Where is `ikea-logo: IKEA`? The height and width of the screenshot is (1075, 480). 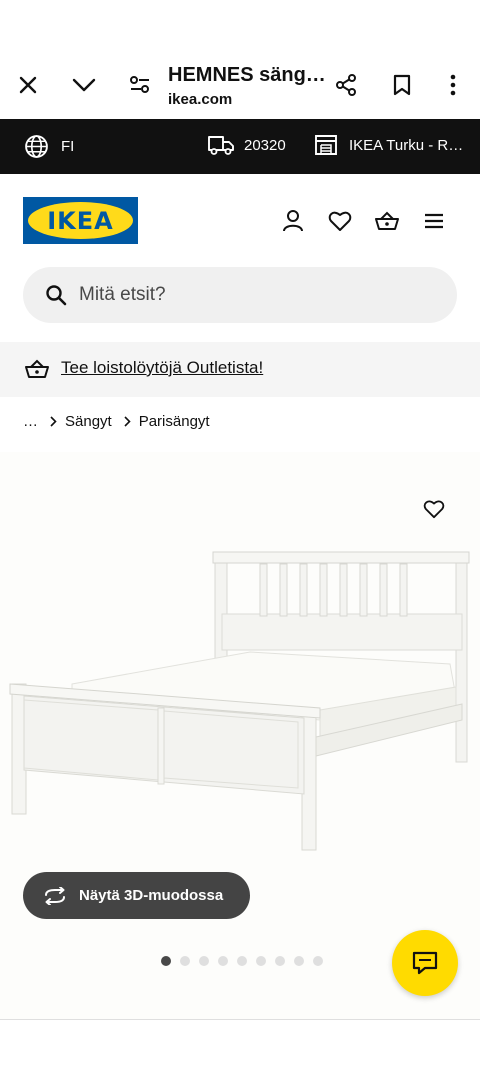
ikea-logo: IKEA is located at coordinates (80, 220).